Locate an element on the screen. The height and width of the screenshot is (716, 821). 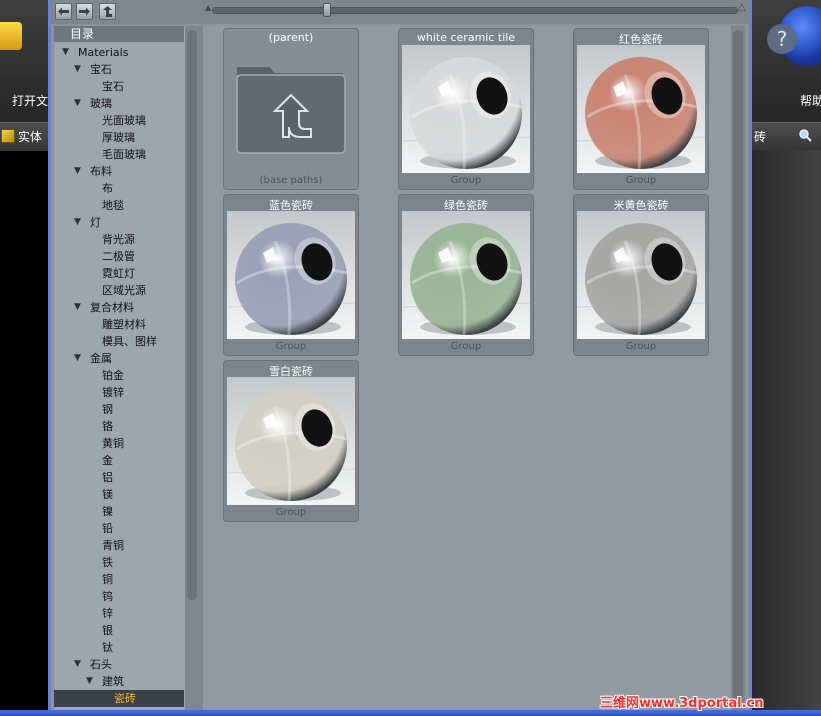
tree-item: 银 is located at coordinates (107, 630).